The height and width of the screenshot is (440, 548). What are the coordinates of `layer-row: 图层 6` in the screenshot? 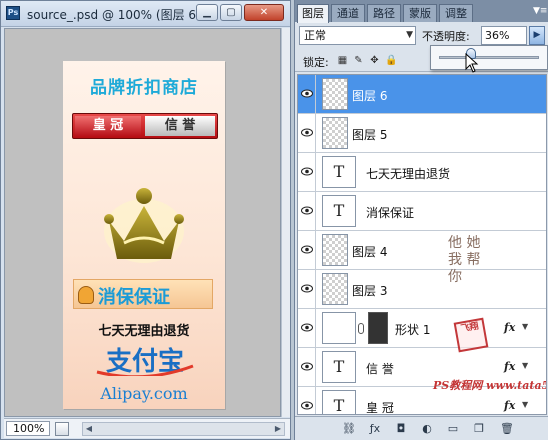 It's located at (422, 94).